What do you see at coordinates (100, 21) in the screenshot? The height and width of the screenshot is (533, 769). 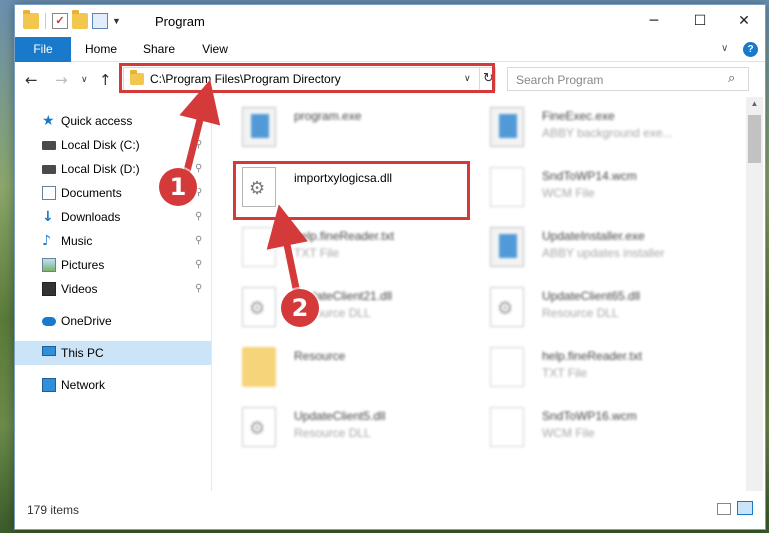 I see `properties-icon` at bounding box center [100, 21].